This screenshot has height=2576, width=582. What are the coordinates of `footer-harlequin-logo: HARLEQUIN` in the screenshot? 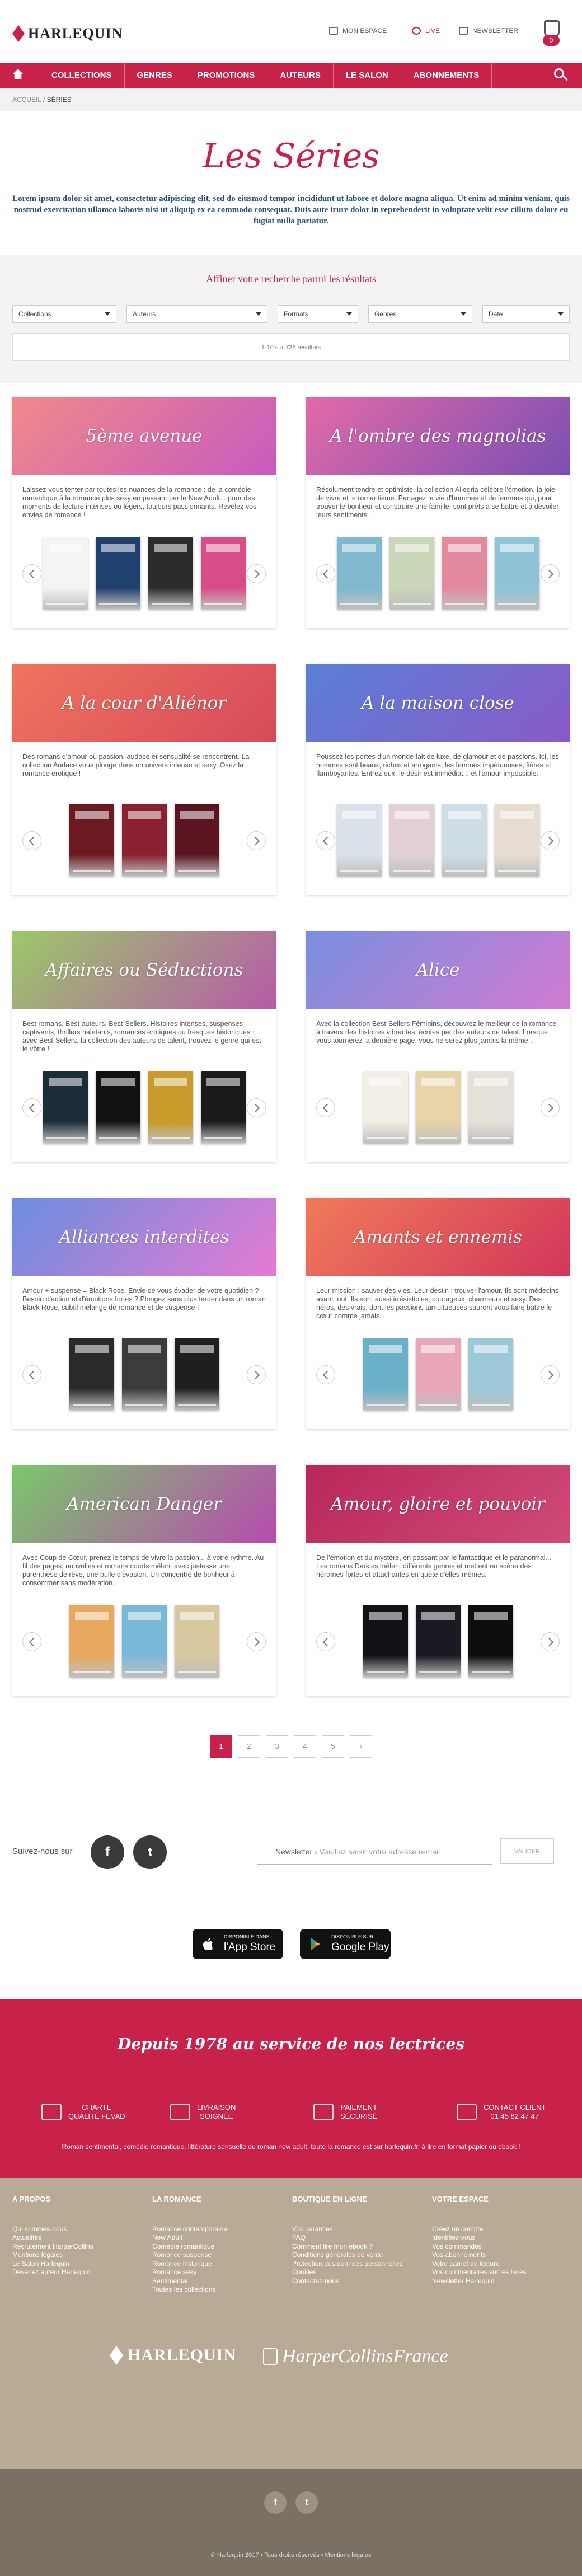 It's located at (173, 2355).